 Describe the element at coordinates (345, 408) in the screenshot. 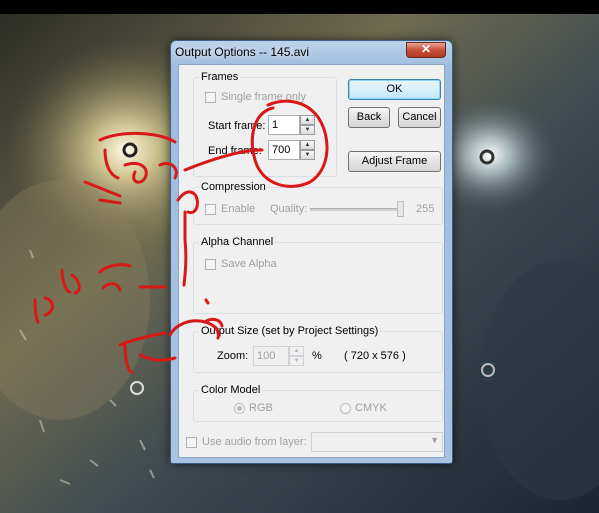

I see `cmyk-radio` at that location.